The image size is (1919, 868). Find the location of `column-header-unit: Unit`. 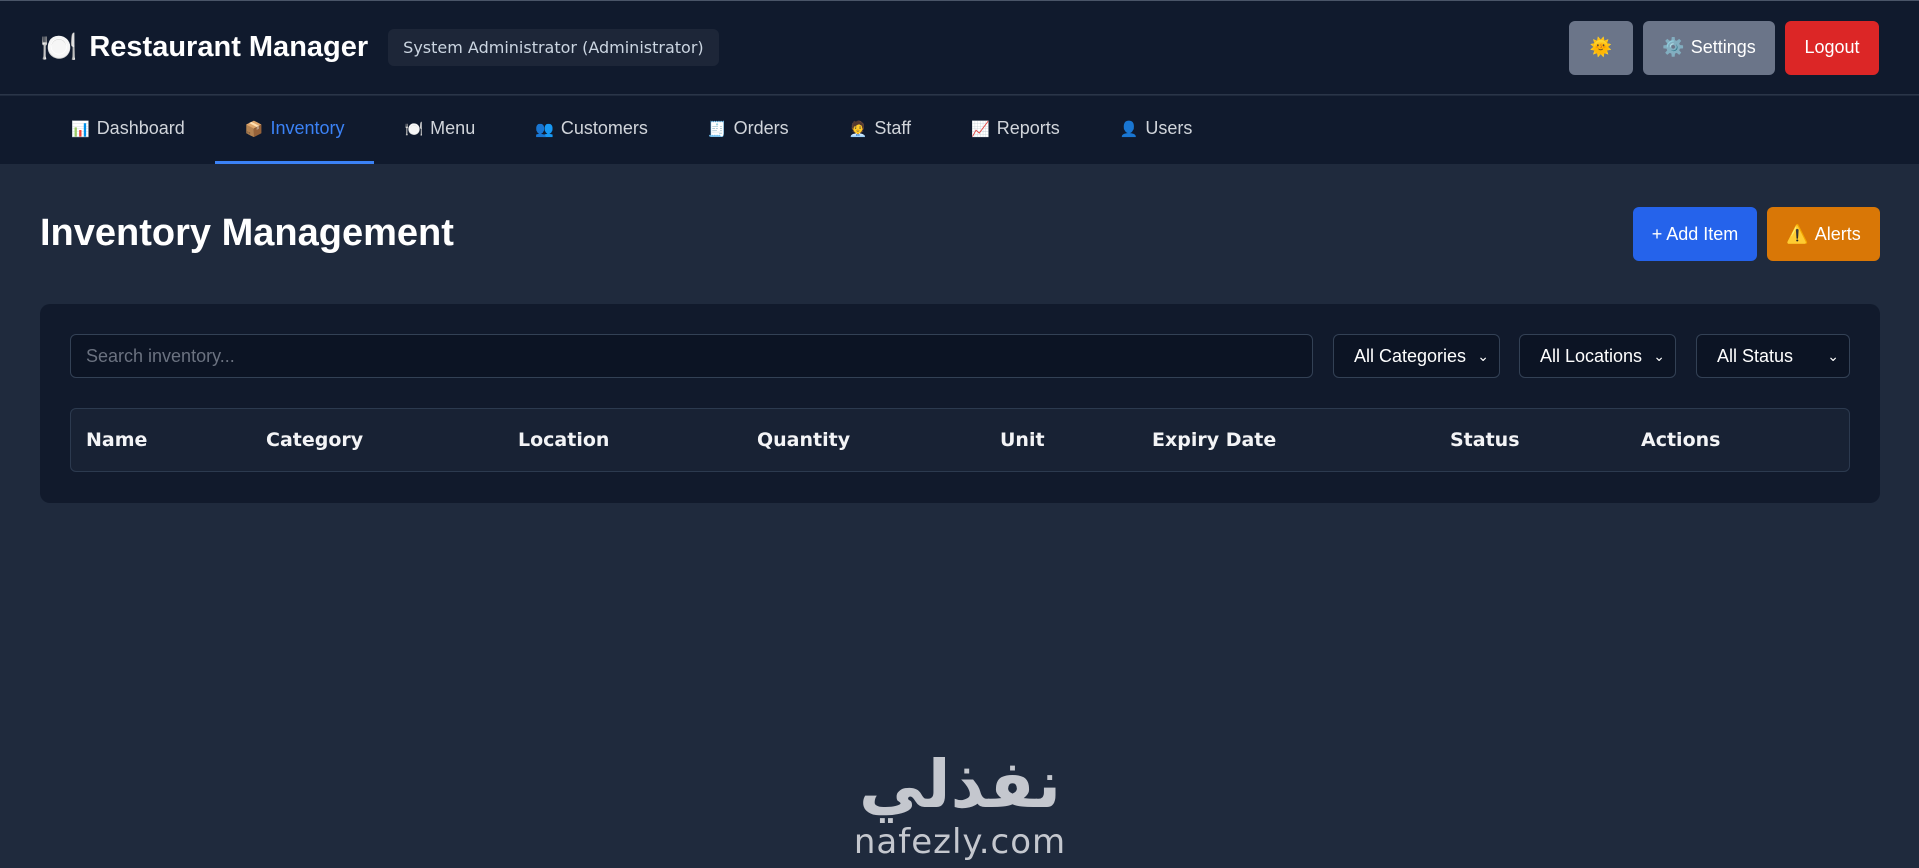

column-header-unit: Unit is located at coordinates (1022, 440).